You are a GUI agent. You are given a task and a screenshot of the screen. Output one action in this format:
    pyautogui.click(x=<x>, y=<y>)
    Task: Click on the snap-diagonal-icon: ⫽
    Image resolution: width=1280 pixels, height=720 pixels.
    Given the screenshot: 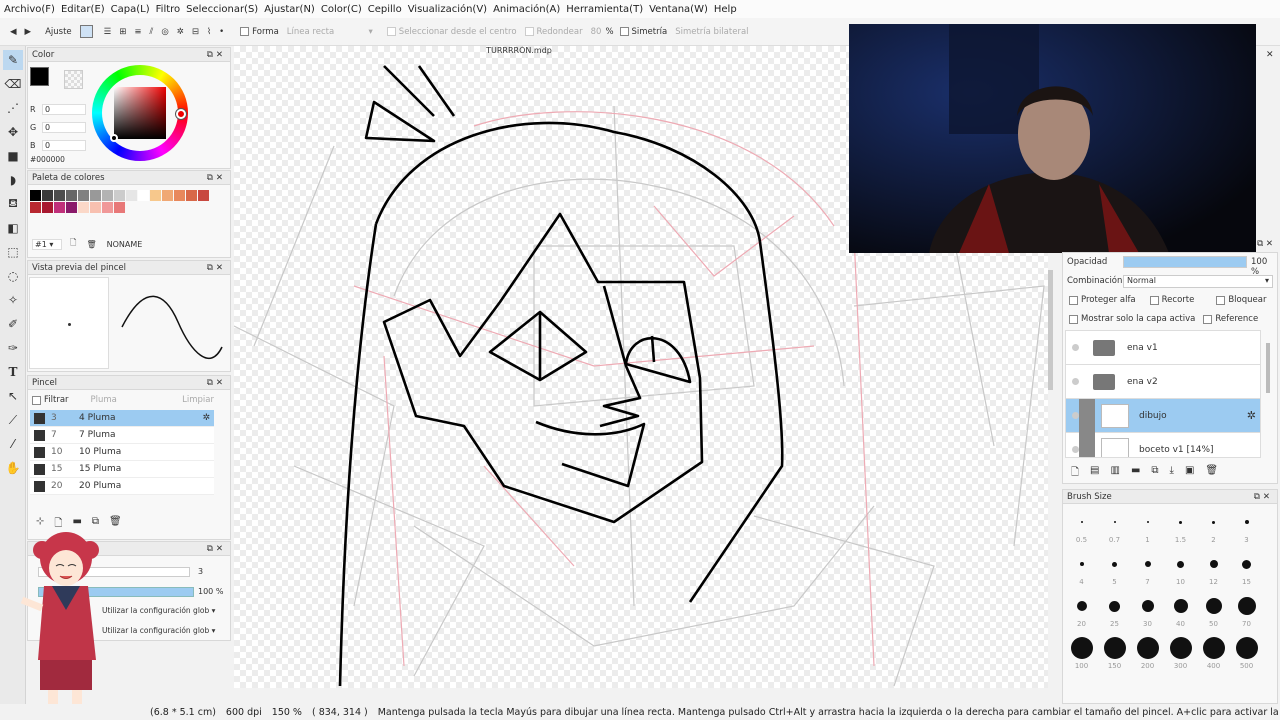 What is the action you would take?
    pyautogui.click(x=152, y=32)
    